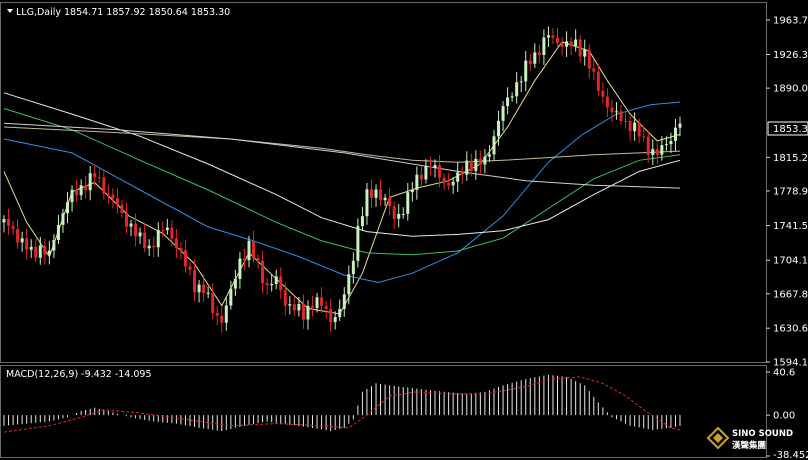 The image size is (808, 460). What do you see at coordinates (790, 55) in the screenshot?
I see `price-tick-label: 1926.30` at bounding box center [790, 55].